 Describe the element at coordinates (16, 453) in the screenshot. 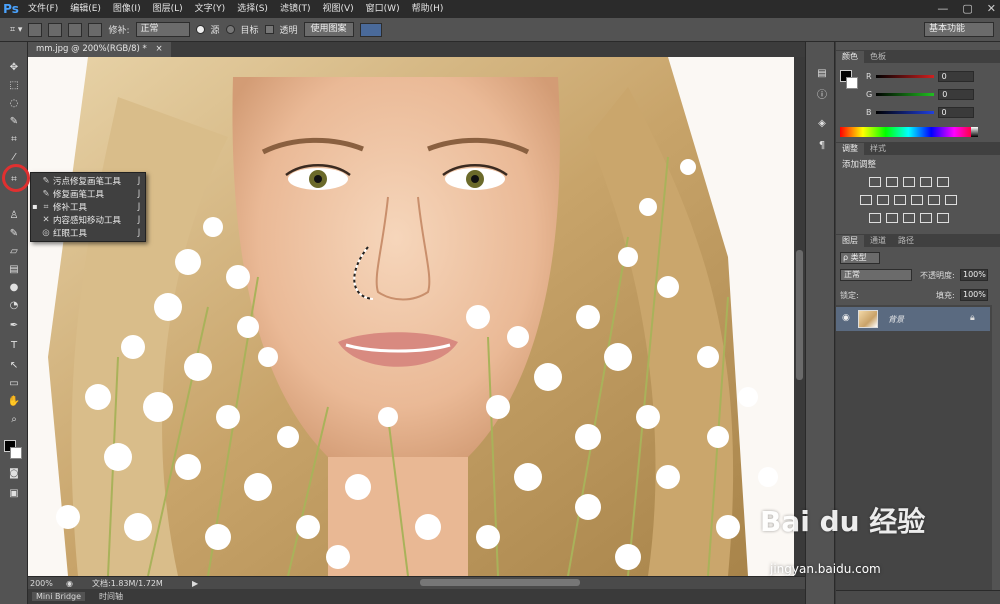

I see `background-color-swatch` at that location.